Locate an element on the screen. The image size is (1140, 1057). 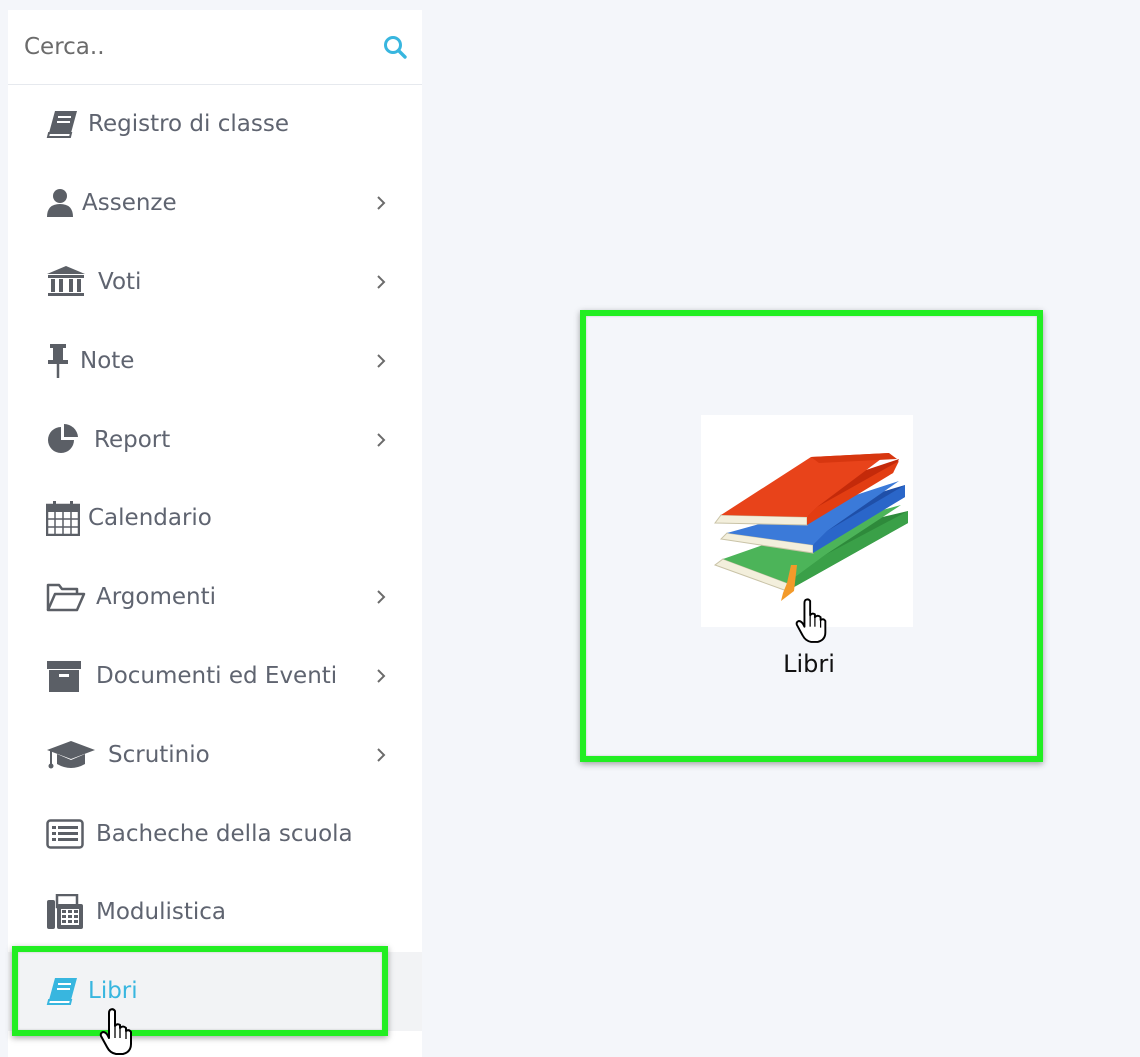
sidebar-item-calendario: Calendario is located at coordinates (215, 518).